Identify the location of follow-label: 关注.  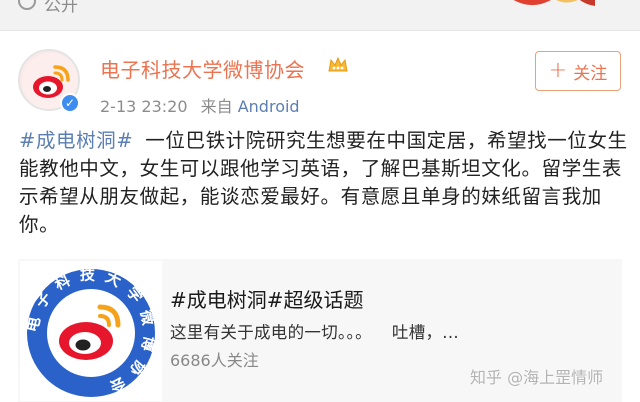
(590, 73).